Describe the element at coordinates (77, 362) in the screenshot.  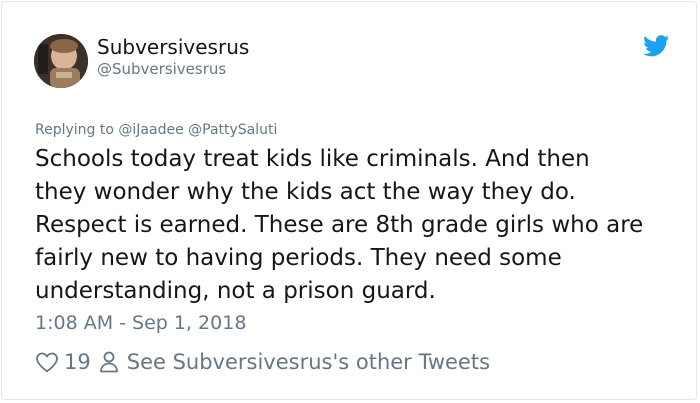
I see `like-count: 19` at that location.